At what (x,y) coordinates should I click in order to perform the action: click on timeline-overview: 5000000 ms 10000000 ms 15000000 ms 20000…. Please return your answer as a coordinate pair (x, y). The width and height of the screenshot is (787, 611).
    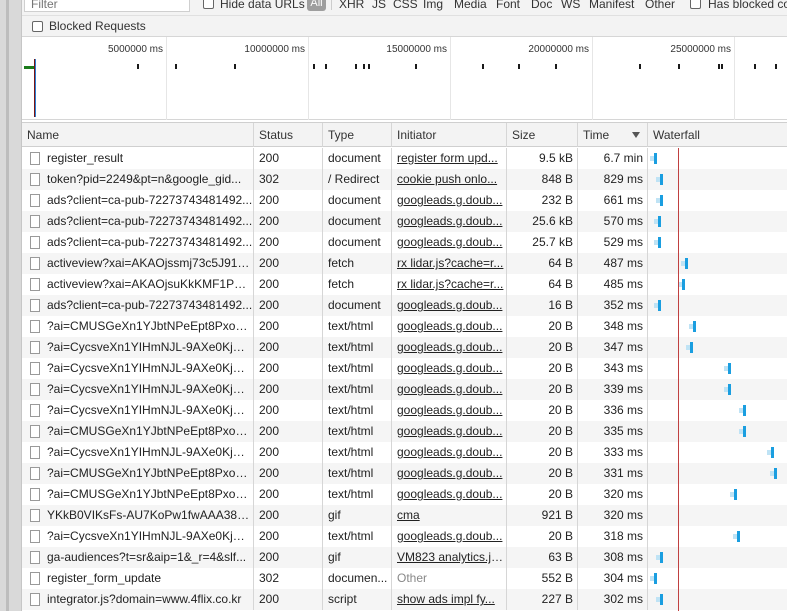
    Looking at the image, I should click on (404, 78).